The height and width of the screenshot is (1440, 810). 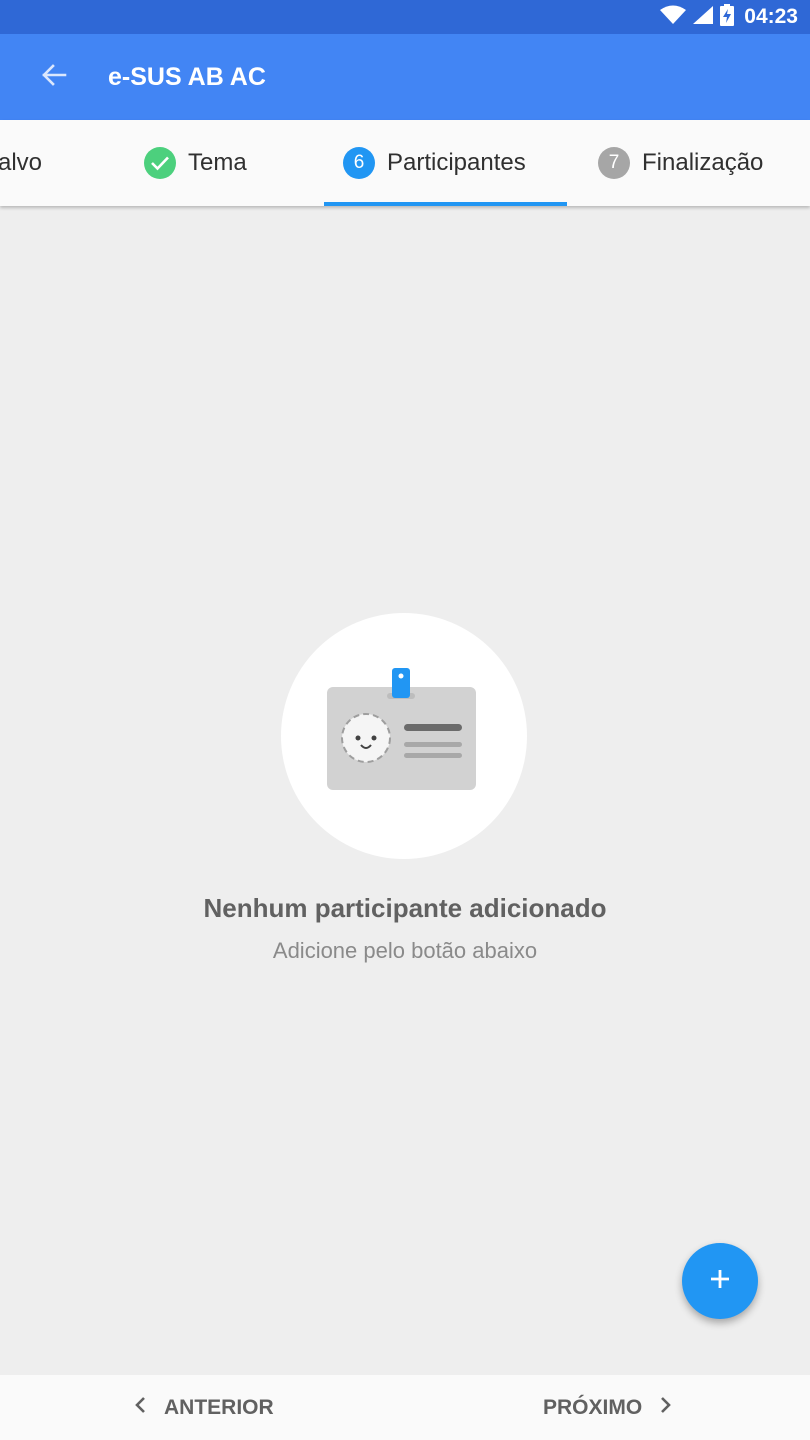 I want to click on previous-button: ANTERIOR, so click(x=204, y=1407).